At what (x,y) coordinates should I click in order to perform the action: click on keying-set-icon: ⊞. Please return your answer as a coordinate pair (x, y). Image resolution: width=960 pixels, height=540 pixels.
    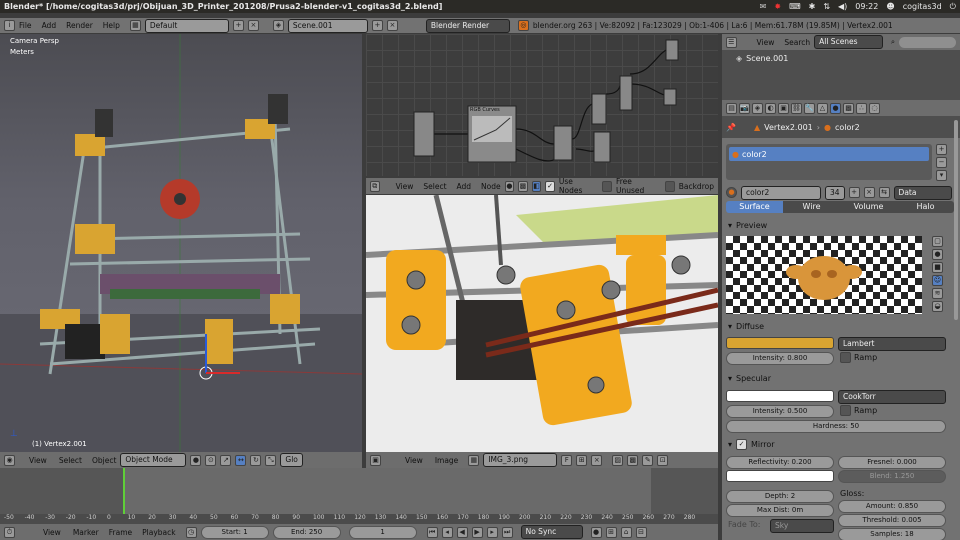
    Looking at the image, I should click on (611, 532).